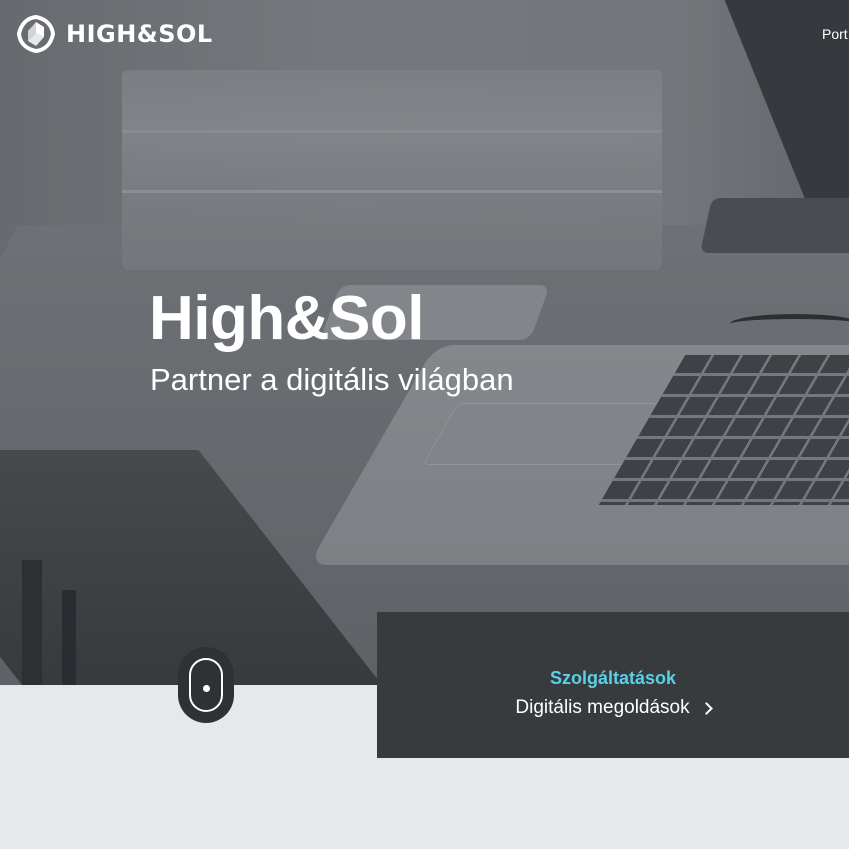 This screenshot has width=849, height=849. I want to click on nav-item-portfolio: Port, so click(835, 34).